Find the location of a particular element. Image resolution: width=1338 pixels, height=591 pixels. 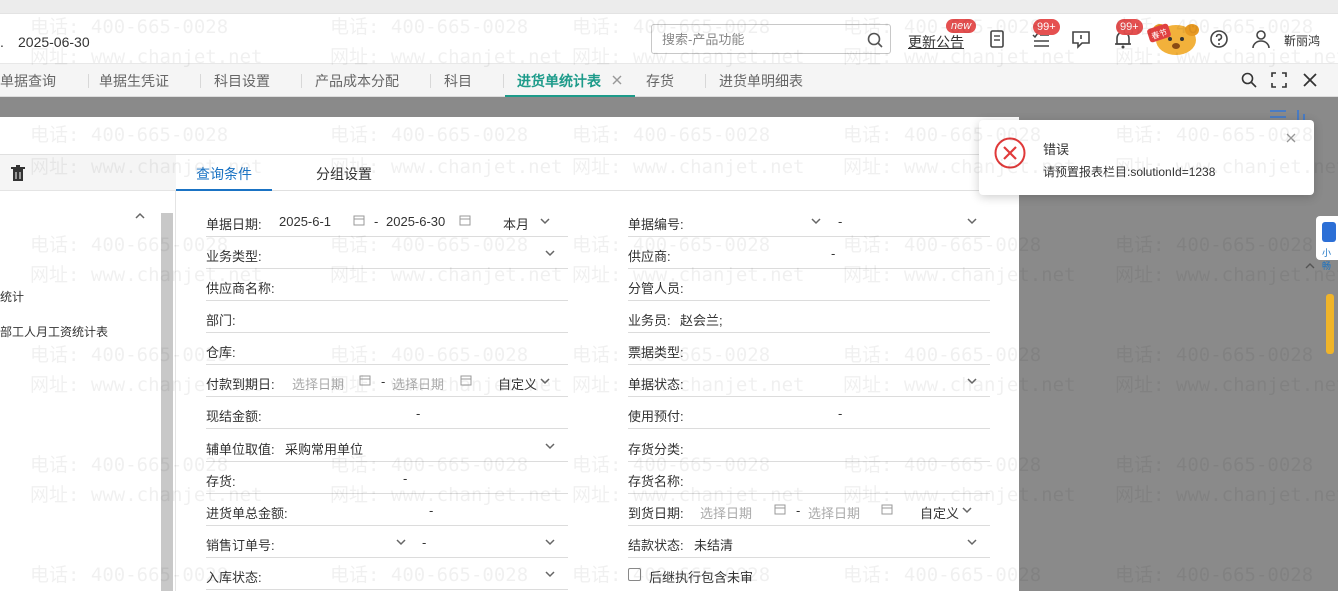

mascot-icon: 春节 is located at coordinates (1173, 39).